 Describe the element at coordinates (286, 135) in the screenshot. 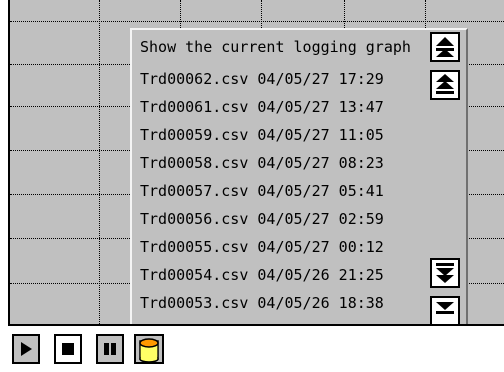

I see `file-item: Trd00059.csv 04/05/27 11:05` at that location.